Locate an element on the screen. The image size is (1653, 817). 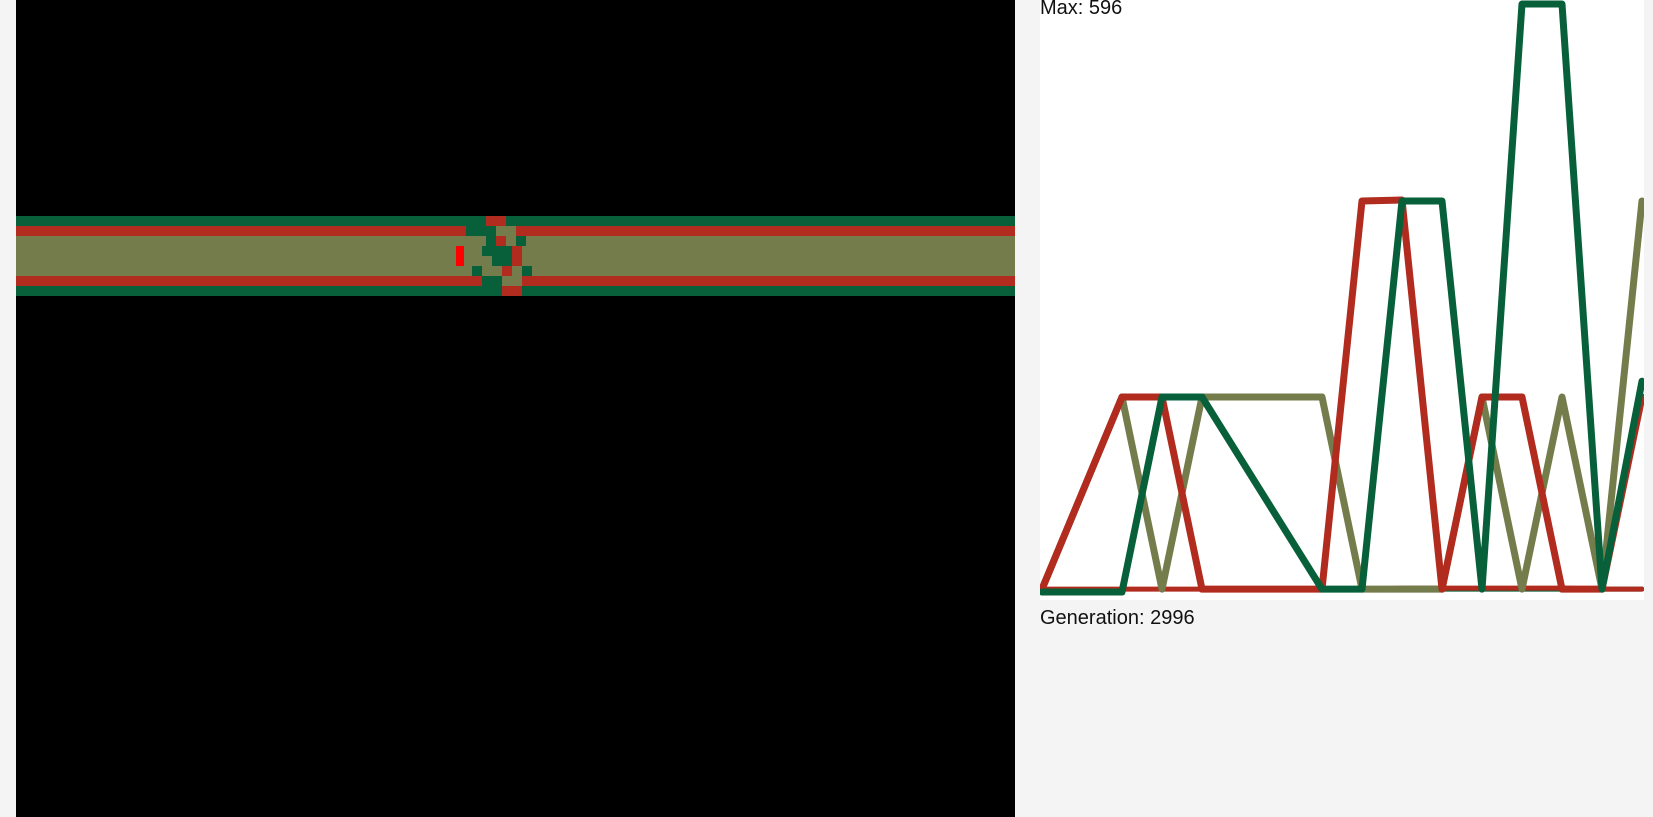
max-readout: Max: 596 is located at coordinates (1081, 9).